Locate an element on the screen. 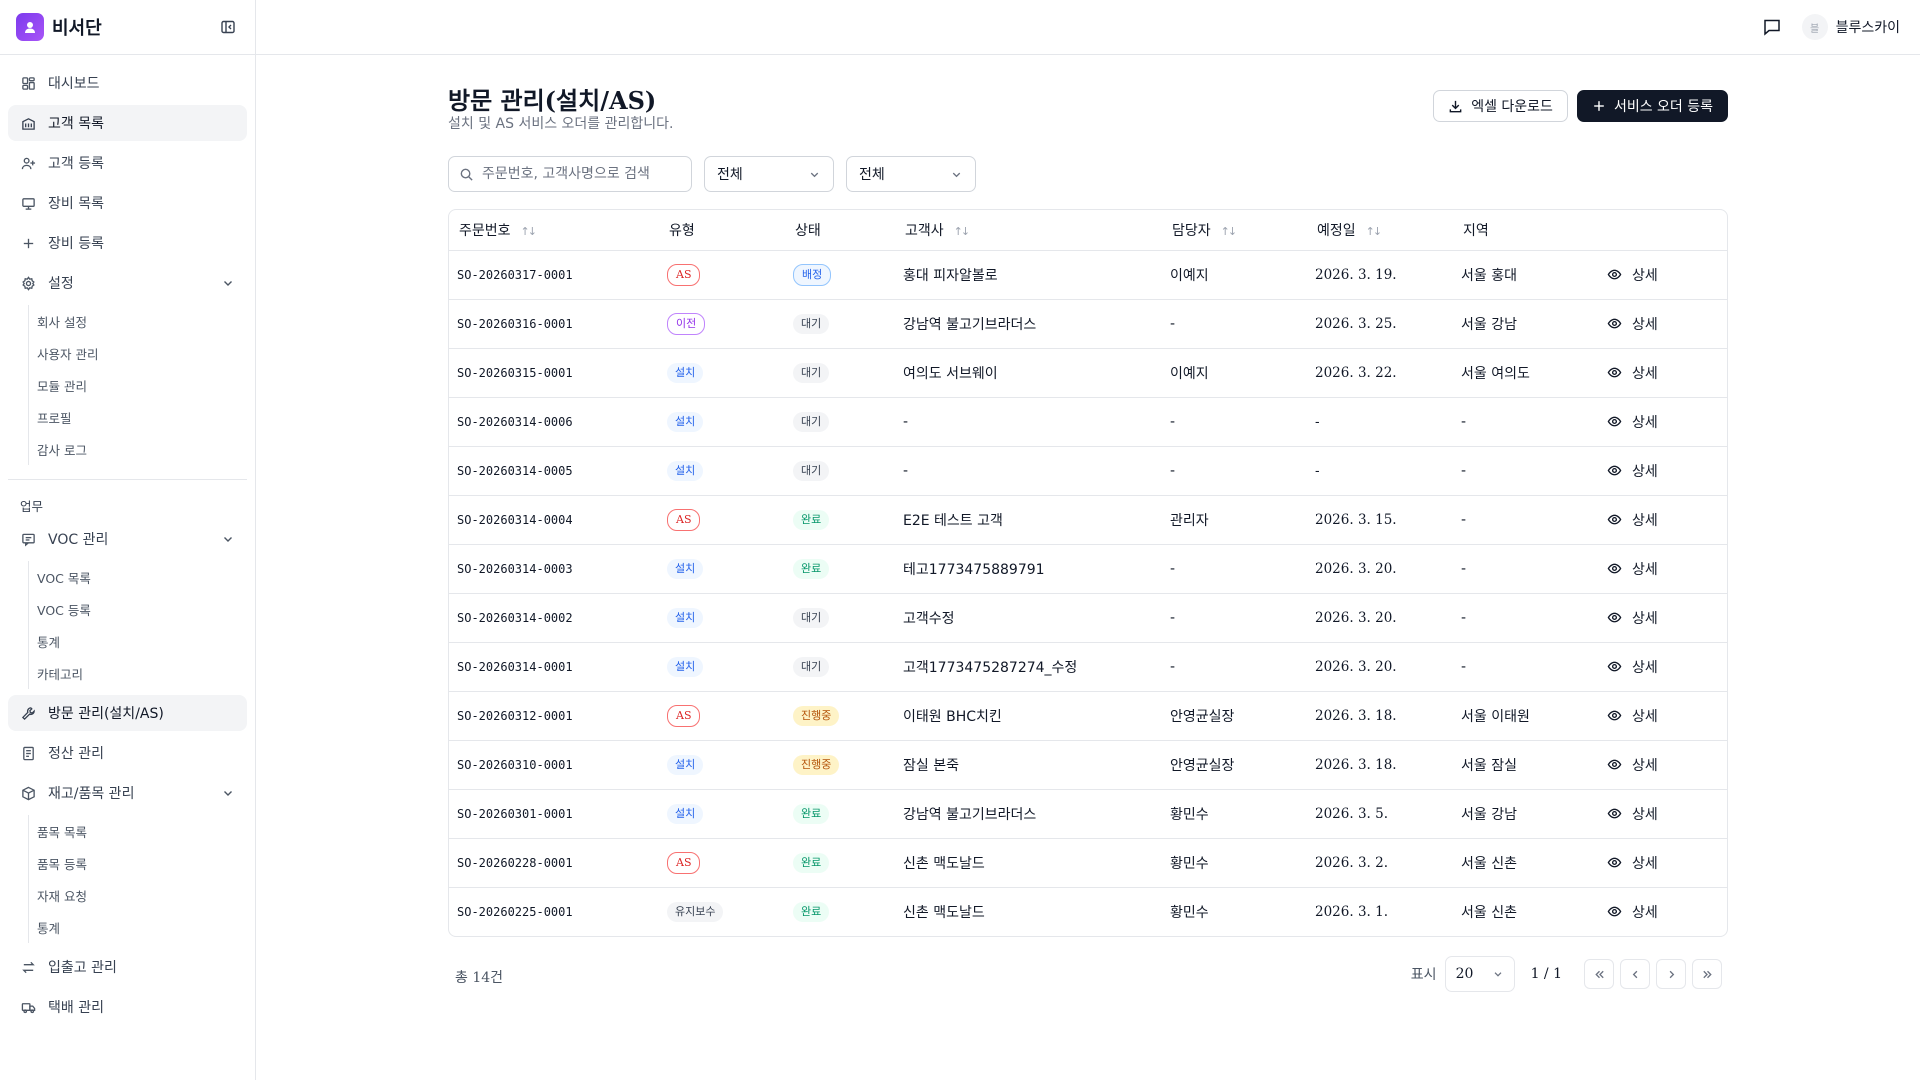  sidebar-subitem-audit-log: 감사 로그 is located at coordinates (142, 449).